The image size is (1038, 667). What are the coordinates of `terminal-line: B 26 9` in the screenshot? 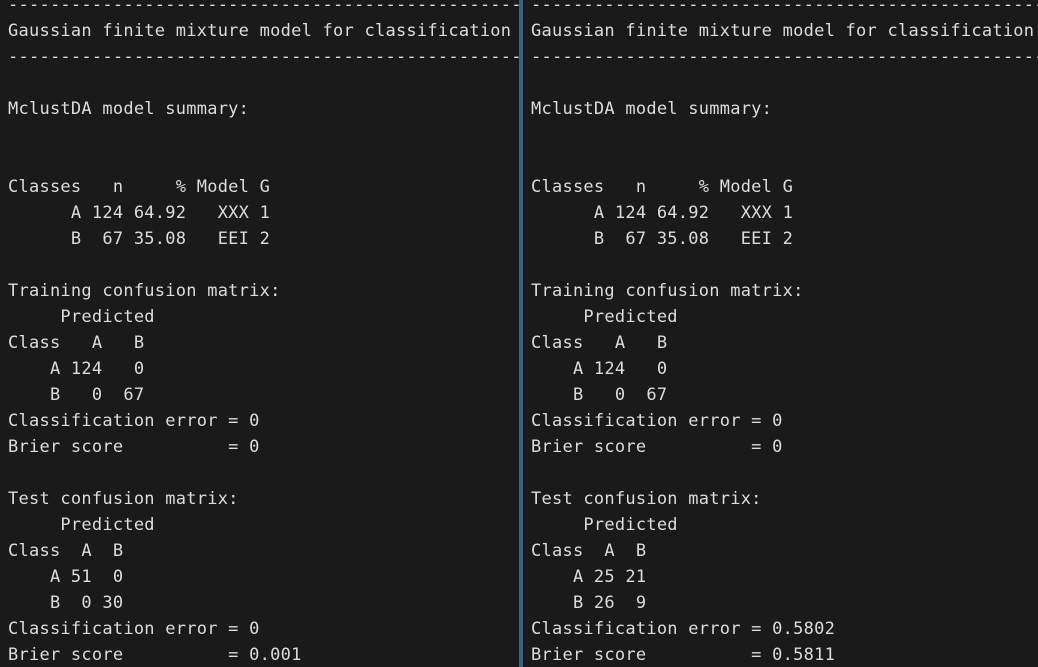 It's located at (589, 603).